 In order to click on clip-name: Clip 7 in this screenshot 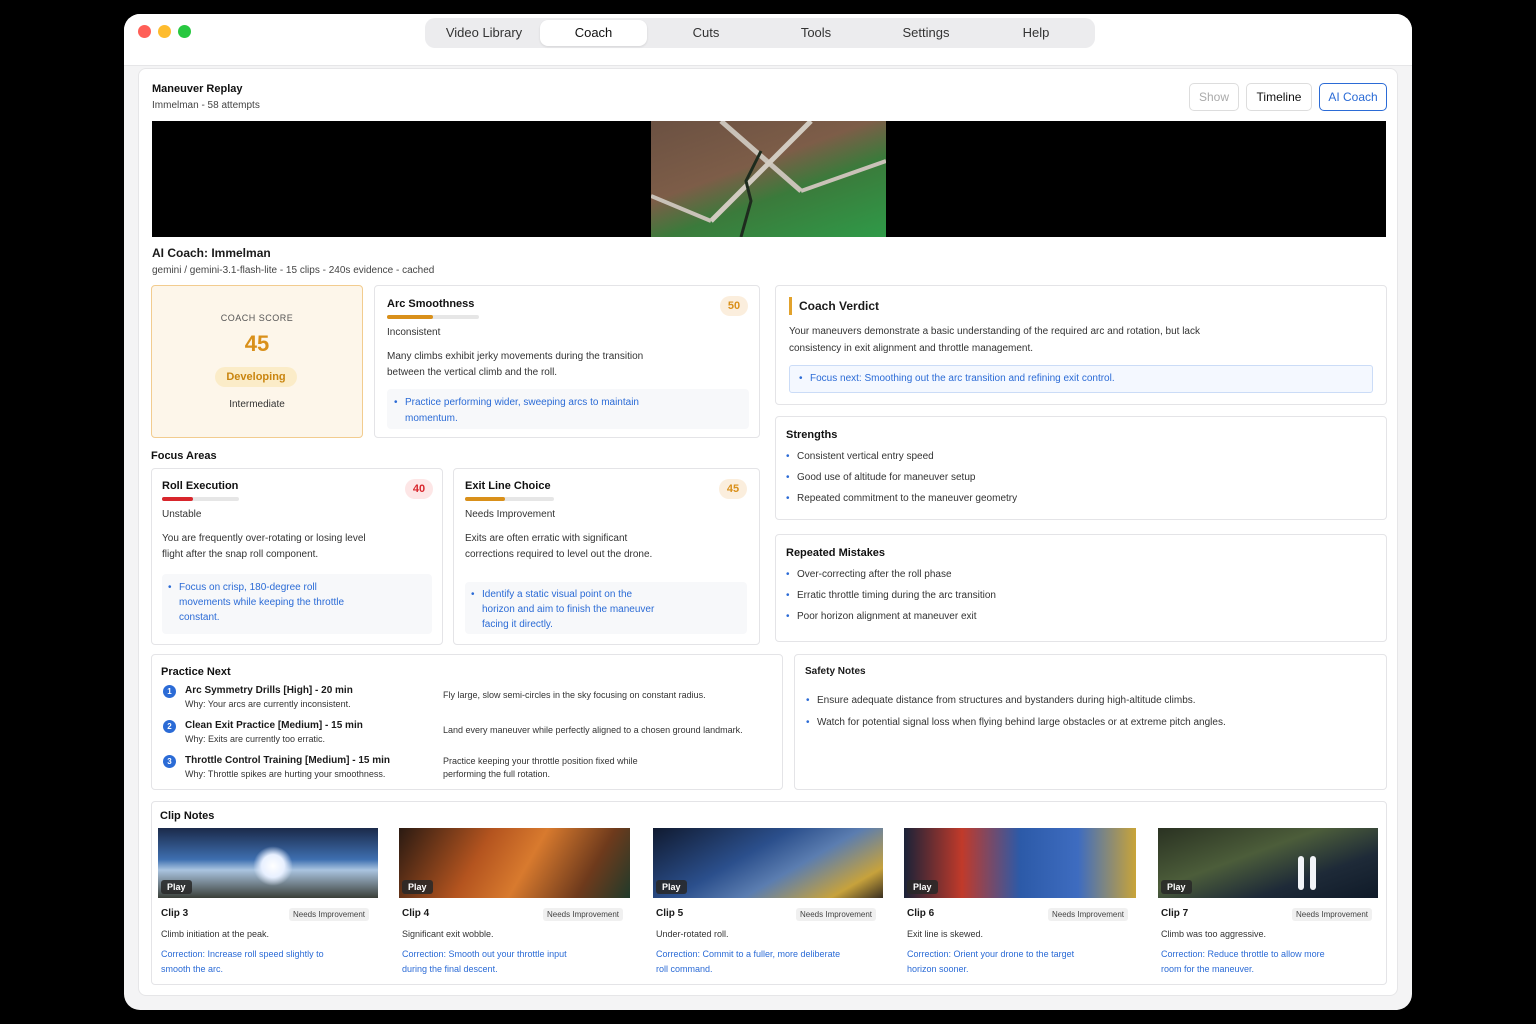, I will do `click(1175, 913)`.